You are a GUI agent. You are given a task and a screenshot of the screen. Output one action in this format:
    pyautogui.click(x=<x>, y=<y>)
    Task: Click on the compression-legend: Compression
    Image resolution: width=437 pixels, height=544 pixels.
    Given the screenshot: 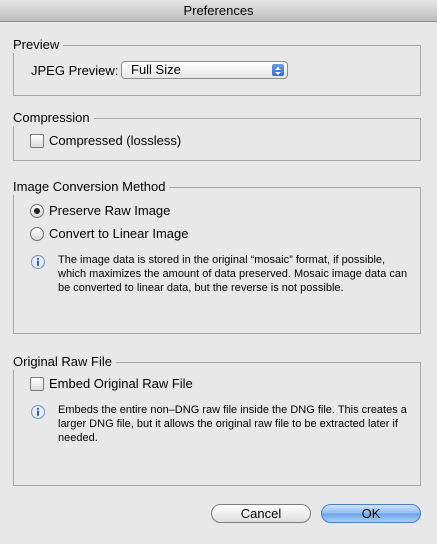 What is the action you would take?
    pyautogui.click(x=52, y=118)
    